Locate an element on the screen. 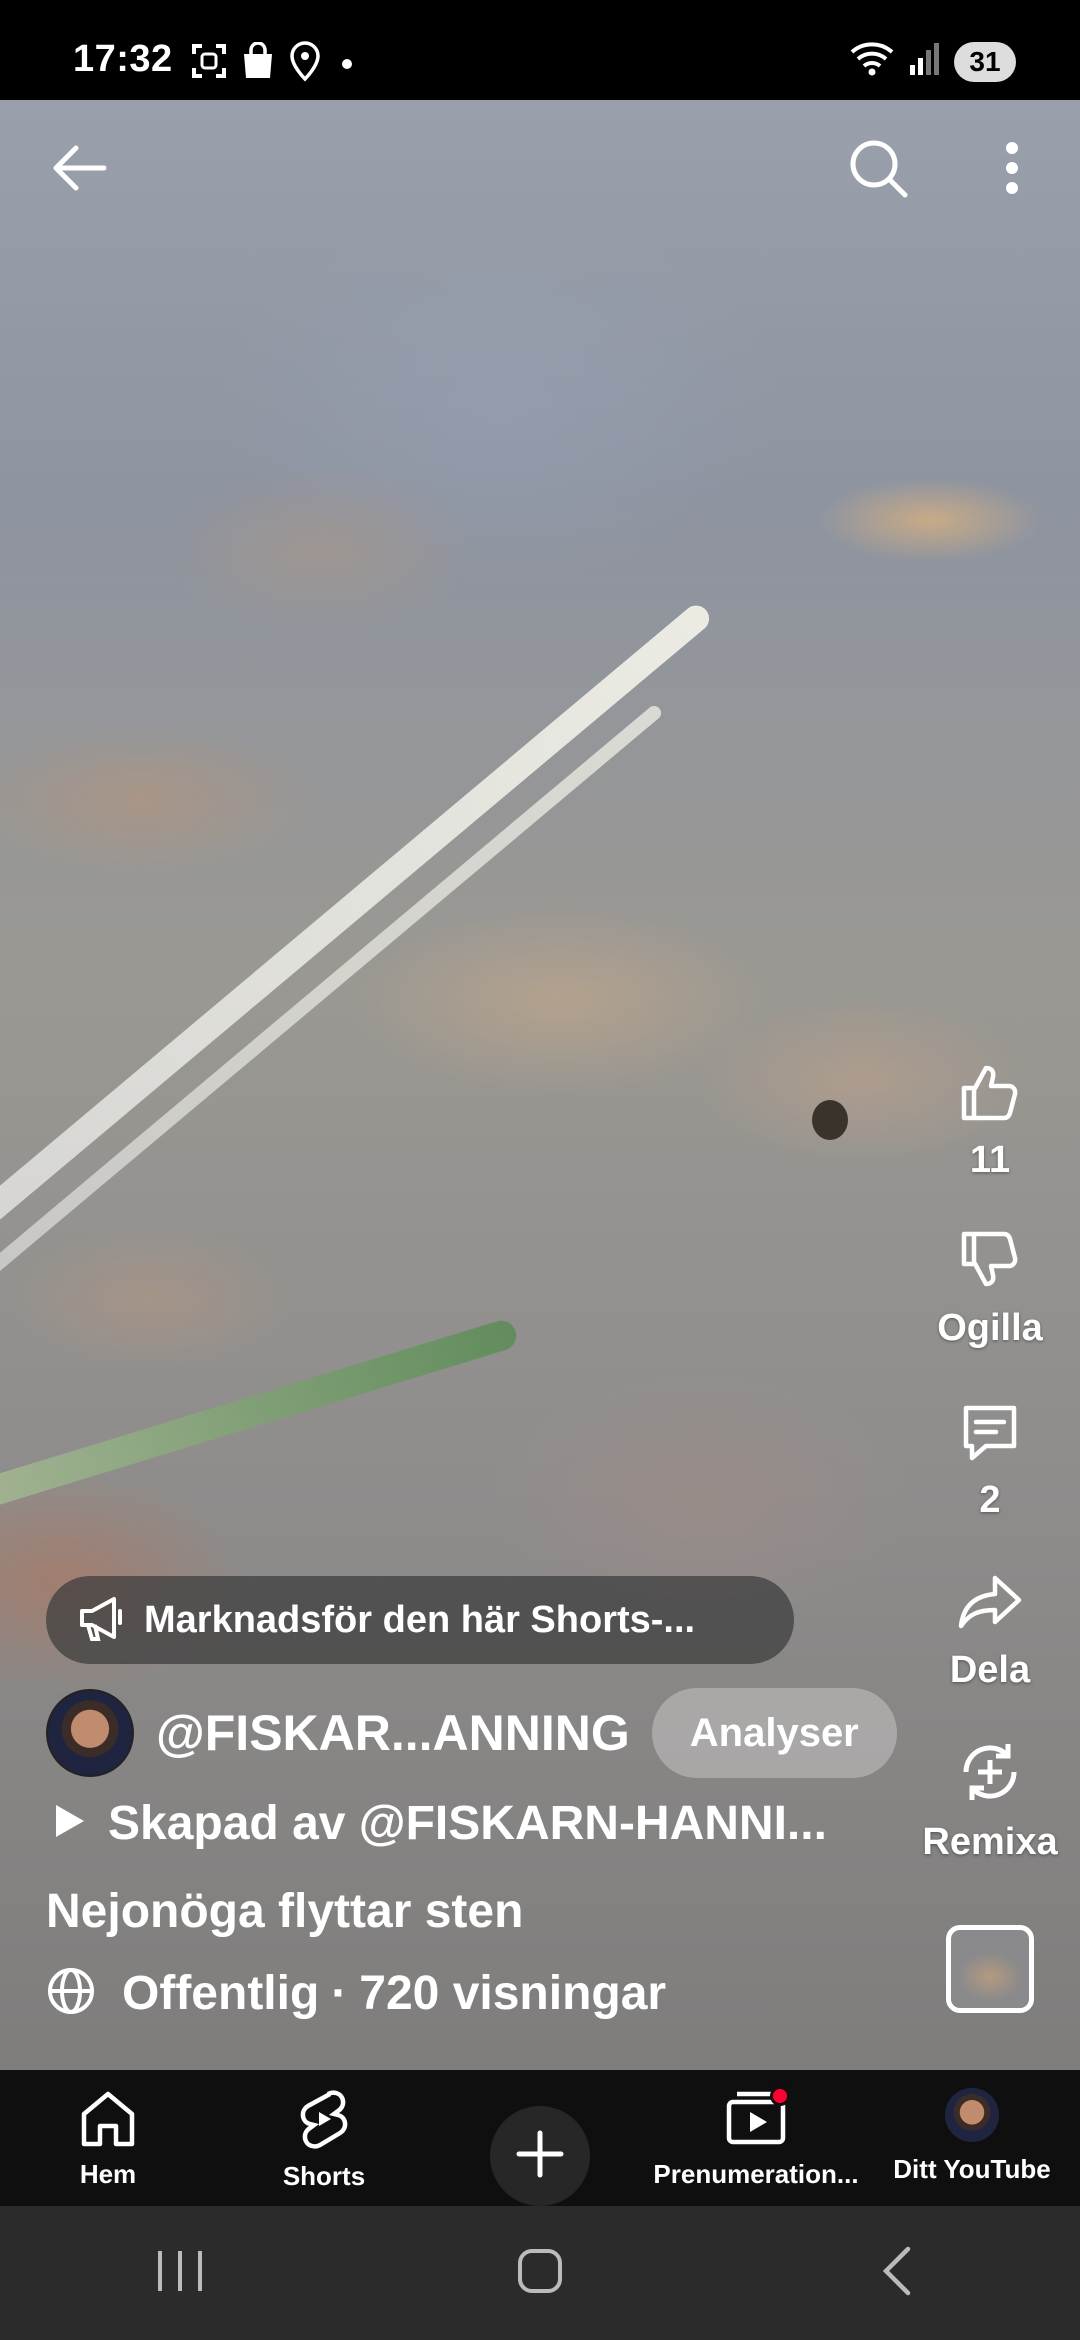  dislike-button: Ogilla is located at coordinates (990, 1289).